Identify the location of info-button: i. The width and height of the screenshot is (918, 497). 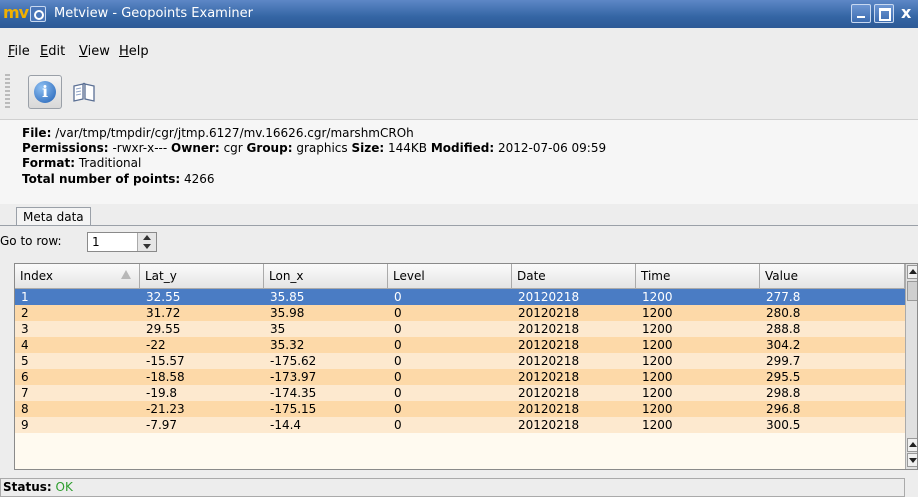
(45, 92).